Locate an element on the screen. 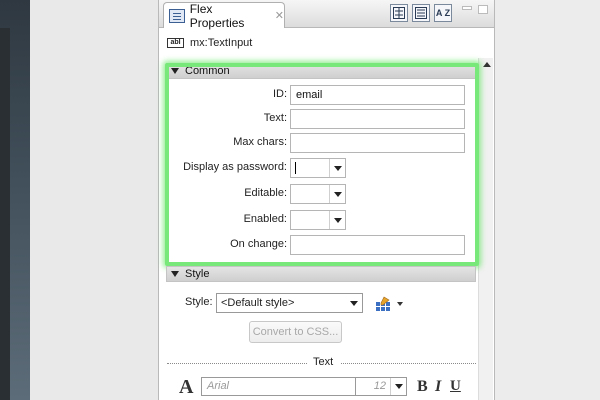 This screenshot has width=600, height=400. max-chars-row: Max chars: is located at coordinates (319, 143).